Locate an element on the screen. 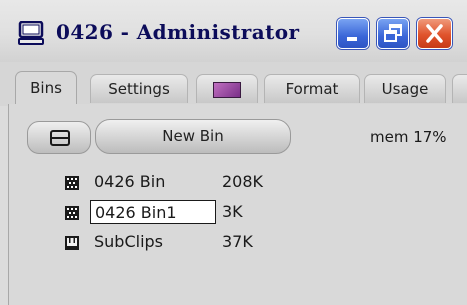 The width and height of the screenshot is (467, 305). bin-name: SubClips is located at coordinates (129, 241).